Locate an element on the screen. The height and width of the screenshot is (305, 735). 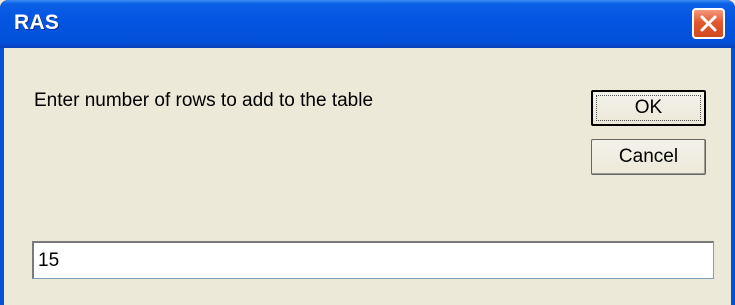
prompt-label: Enter number of rows to add to the table is located at coordinates (204, 100).